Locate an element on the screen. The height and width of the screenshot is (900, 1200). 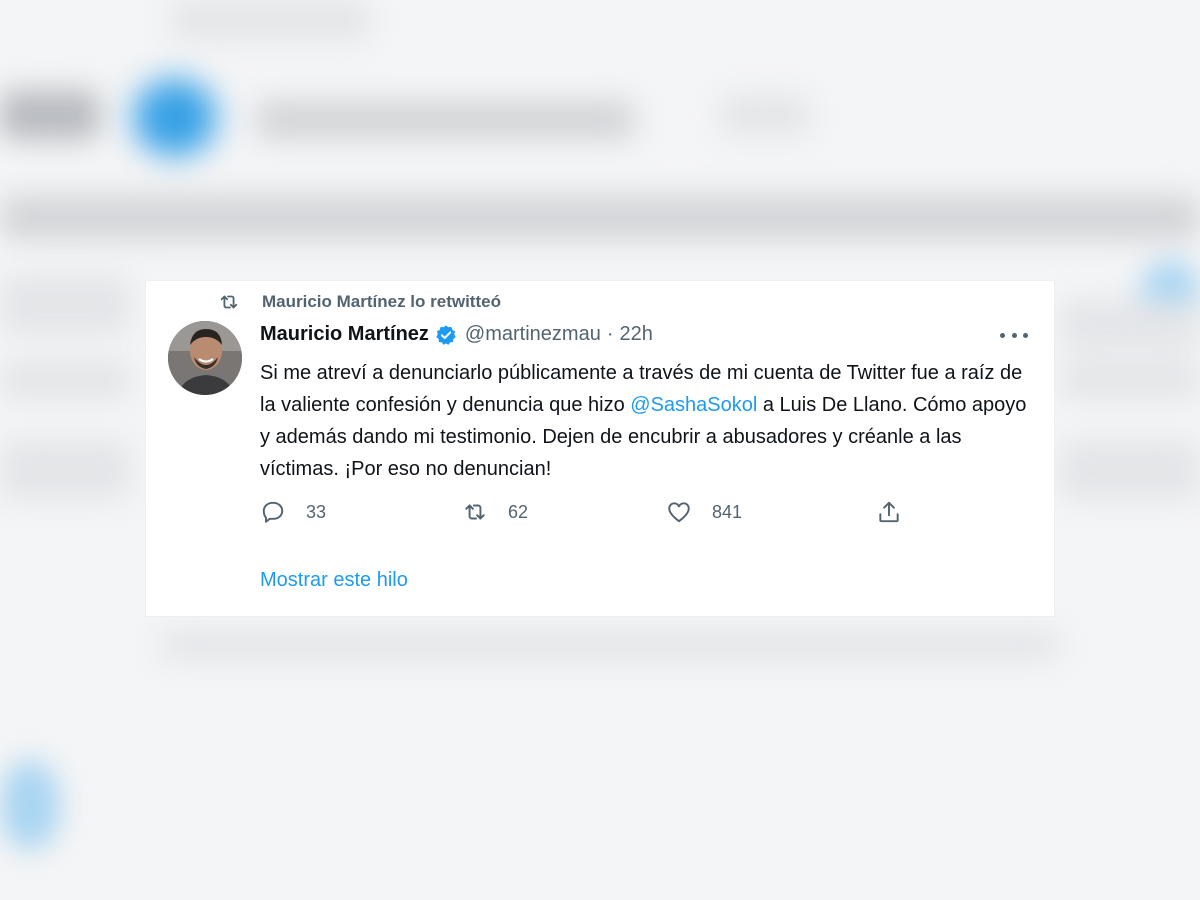
author-name: Mauricio Martínez is located at coordinates (344, 334).